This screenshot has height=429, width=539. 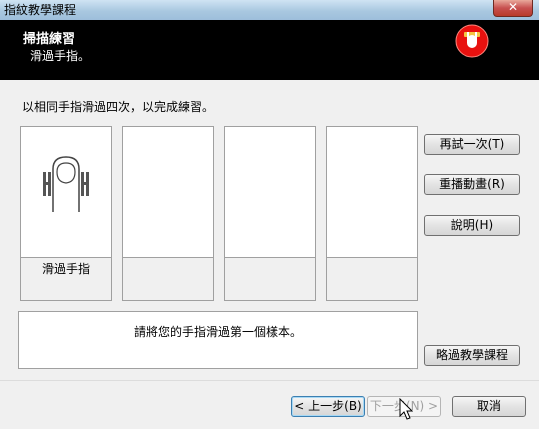 I want to click on message-text: 請將您的手指滑過第一個樣本。, so click(x=217, y=332).